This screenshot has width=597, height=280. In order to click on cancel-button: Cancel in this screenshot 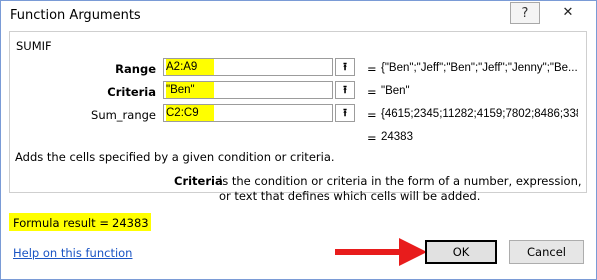, I will do `click(546, 252)`.